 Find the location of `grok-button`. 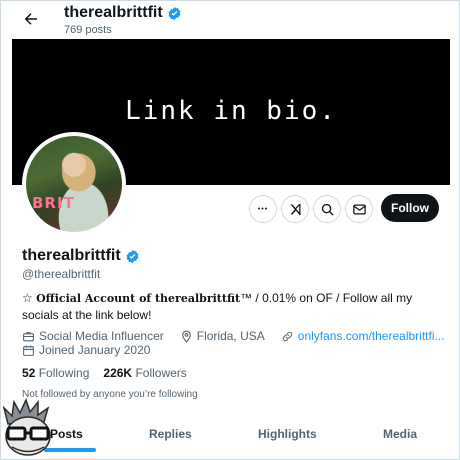

grok-button is located at coordinates (295, 209).